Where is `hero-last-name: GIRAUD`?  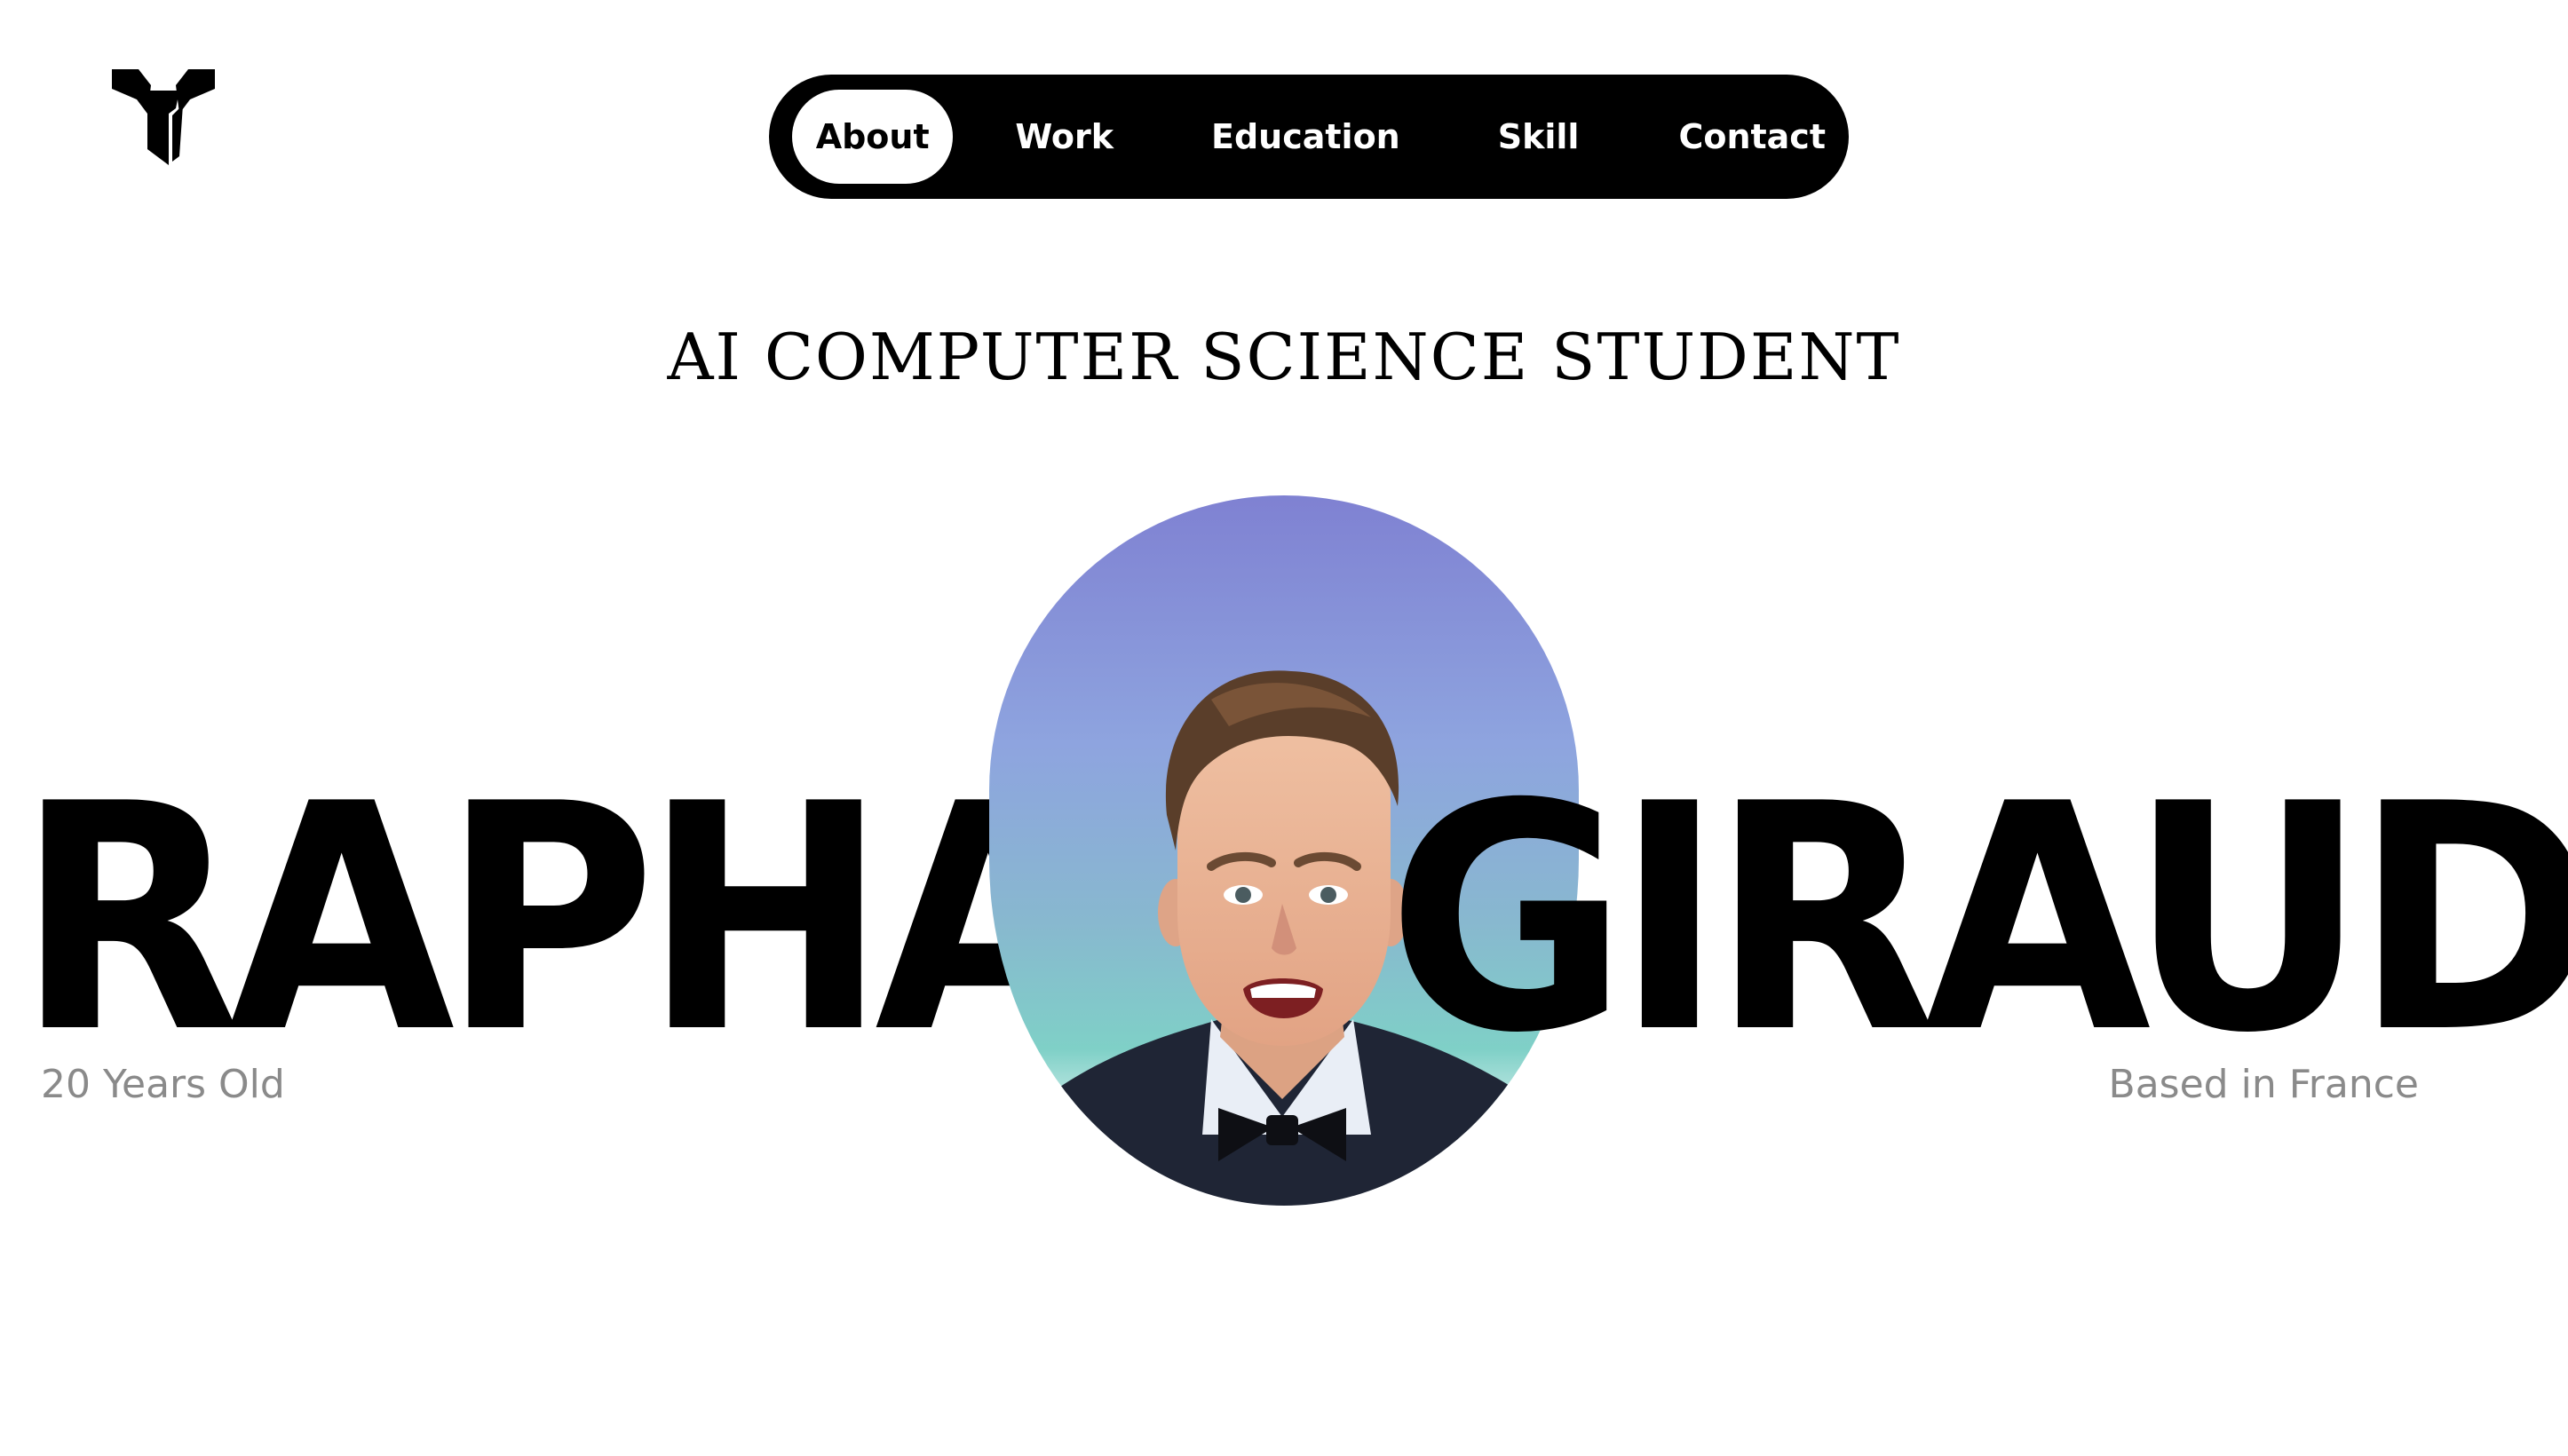
hero-last-name: GIRAUD is located at coordinates (1977, 920).